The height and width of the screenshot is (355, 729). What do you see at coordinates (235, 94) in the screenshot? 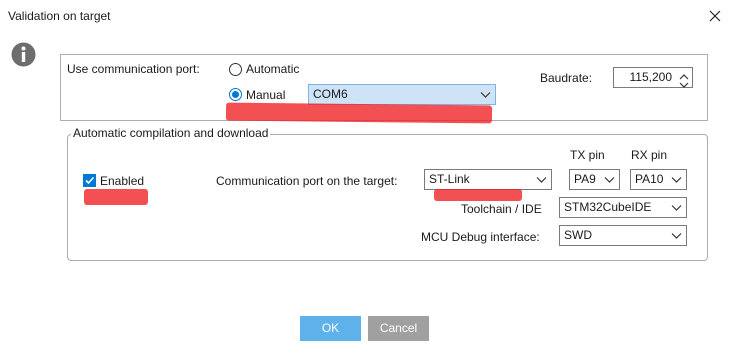
I see `manual-radio` at bounding box center [235, 94].